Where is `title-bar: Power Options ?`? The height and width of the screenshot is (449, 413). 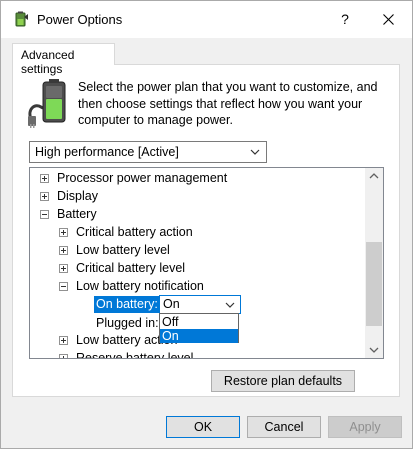
title-bar: Power Options ? is located at coordinates (206, 19).